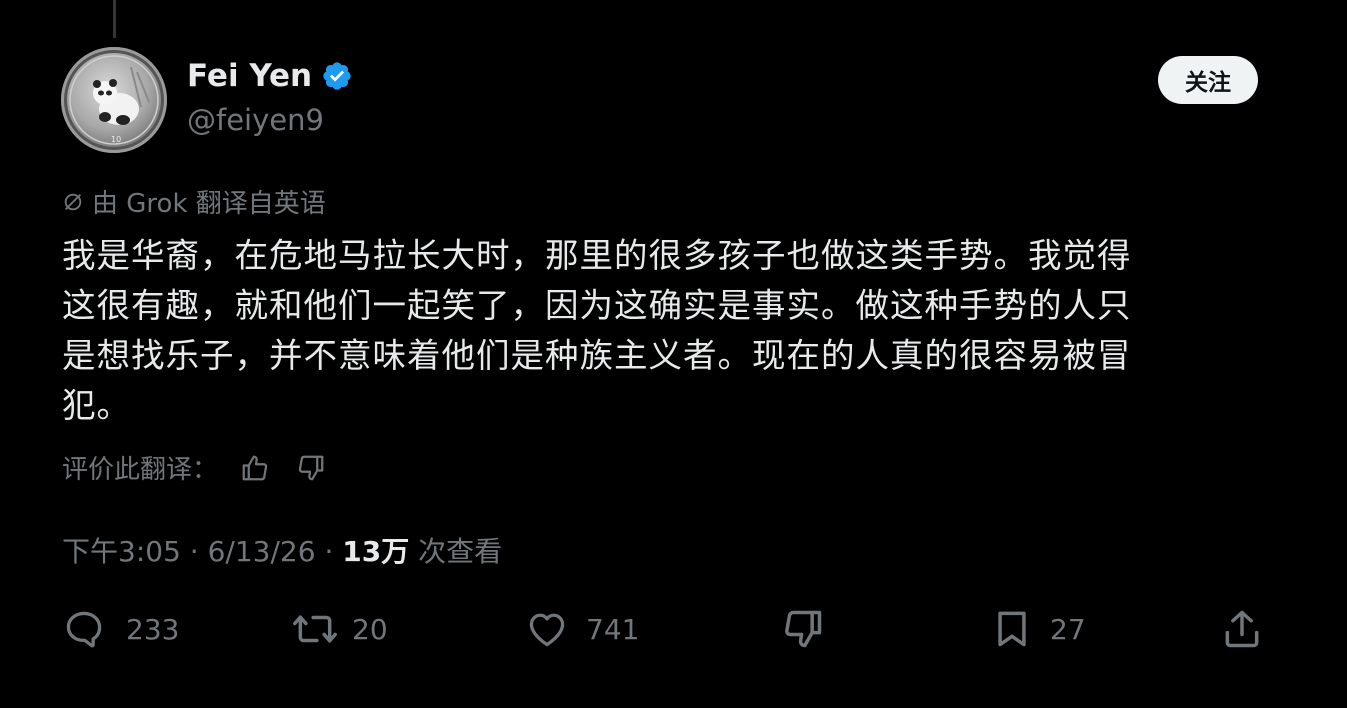  I want to click on reply-button: 233, so click(120, 629).